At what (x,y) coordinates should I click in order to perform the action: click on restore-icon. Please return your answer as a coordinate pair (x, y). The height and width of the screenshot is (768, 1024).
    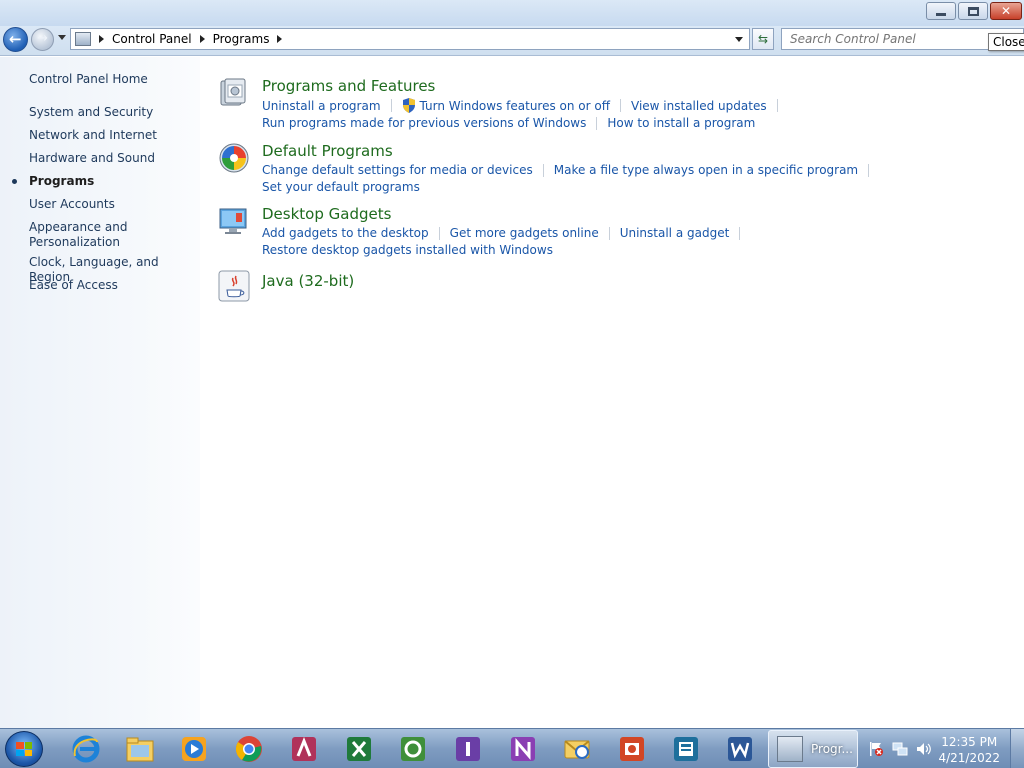
    Looking at the image, I should click on (973, 11).